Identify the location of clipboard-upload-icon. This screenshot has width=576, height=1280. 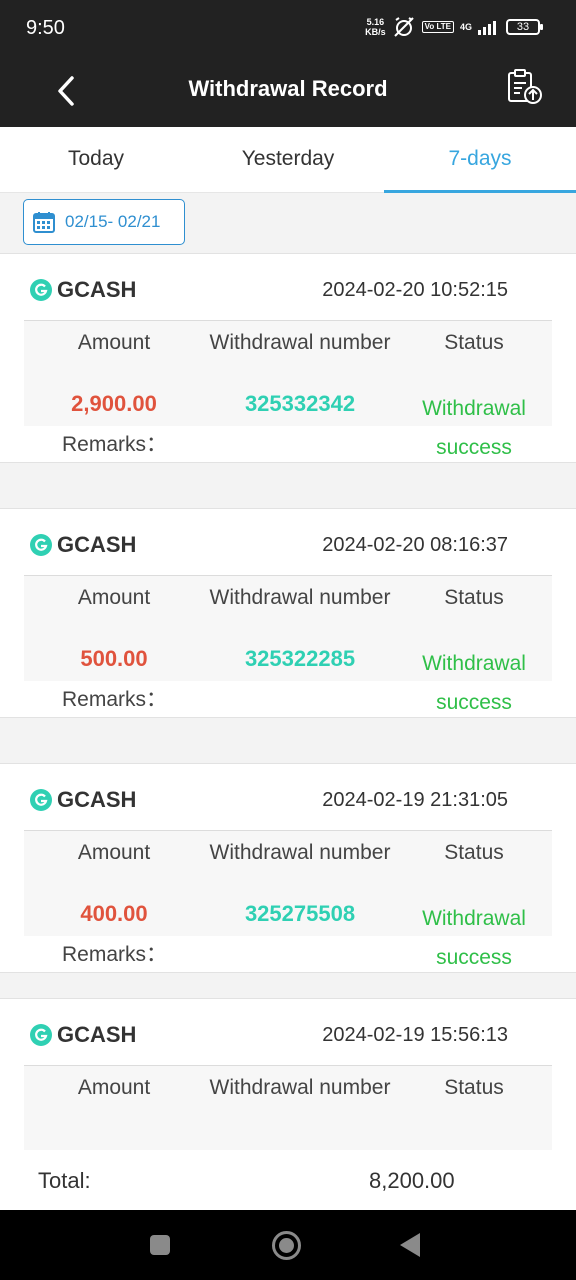
(525, 87).